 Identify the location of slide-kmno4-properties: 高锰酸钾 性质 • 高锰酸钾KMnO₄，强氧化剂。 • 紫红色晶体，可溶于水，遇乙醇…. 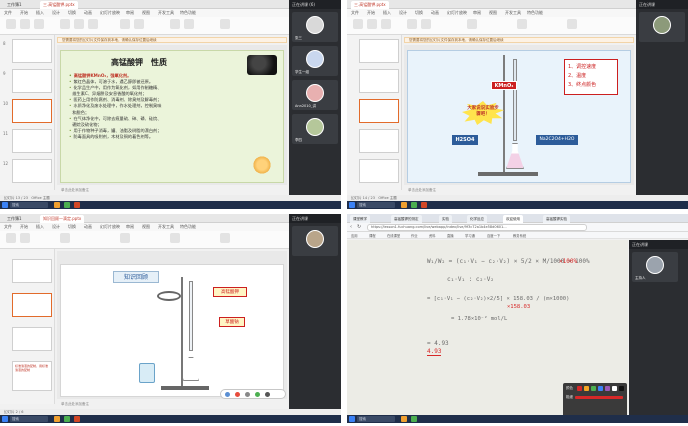
(172, 116).